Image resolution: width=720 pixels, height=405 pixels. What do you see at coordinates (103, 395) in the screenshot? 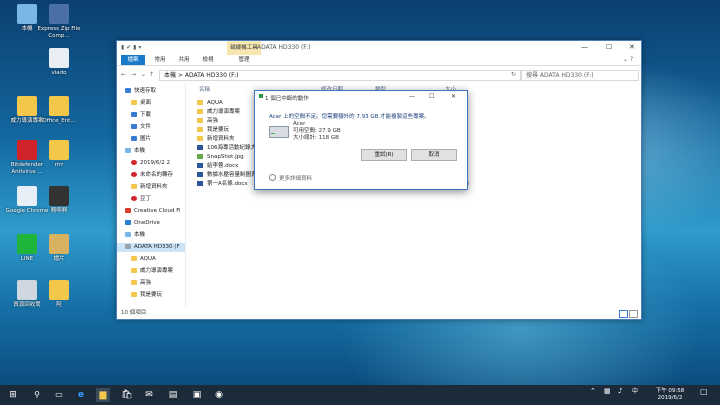
I see `file-explorer-taskbar-icon: ▆` at bounding box center [103, 395].